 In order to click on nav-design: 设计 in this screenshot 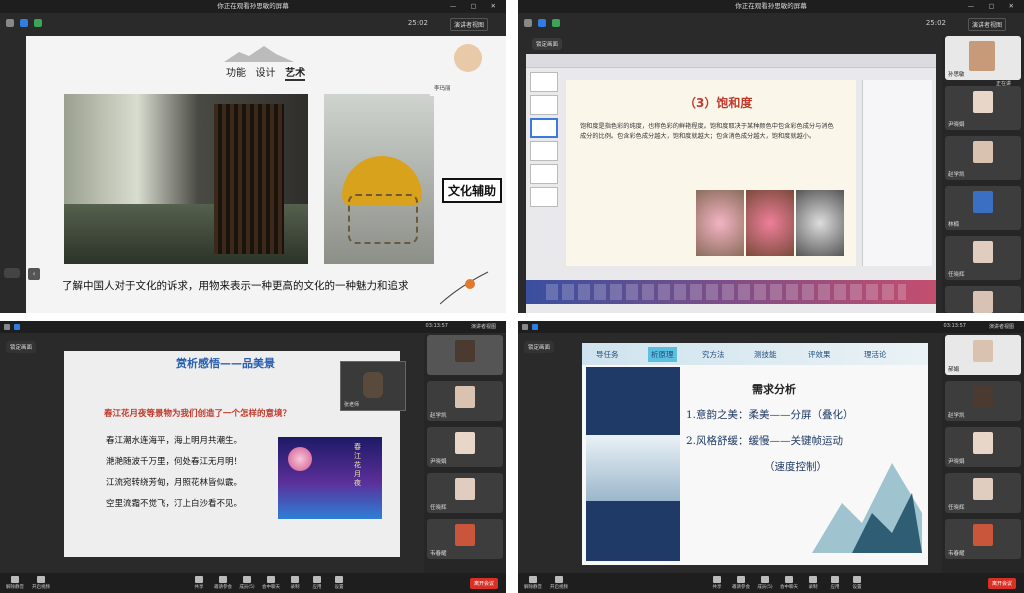, I will do `click(265, 73)`.